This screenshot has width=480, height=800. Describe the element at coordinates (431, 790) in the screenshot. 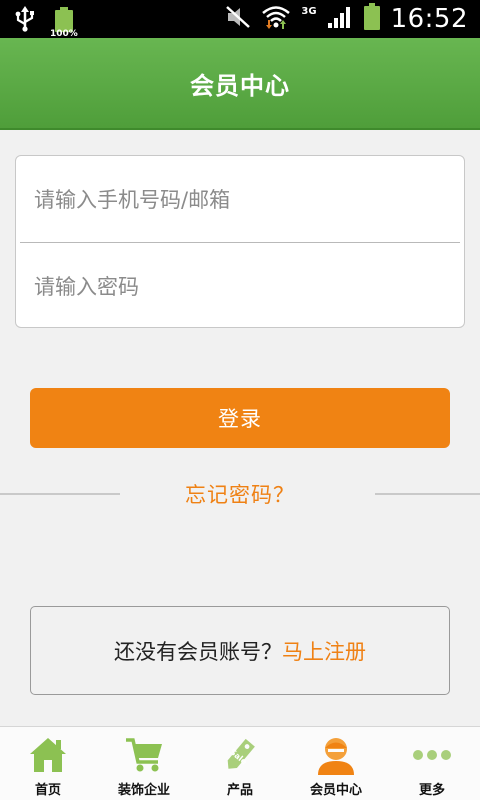

I see `nav-label-more: 更多` at that location.